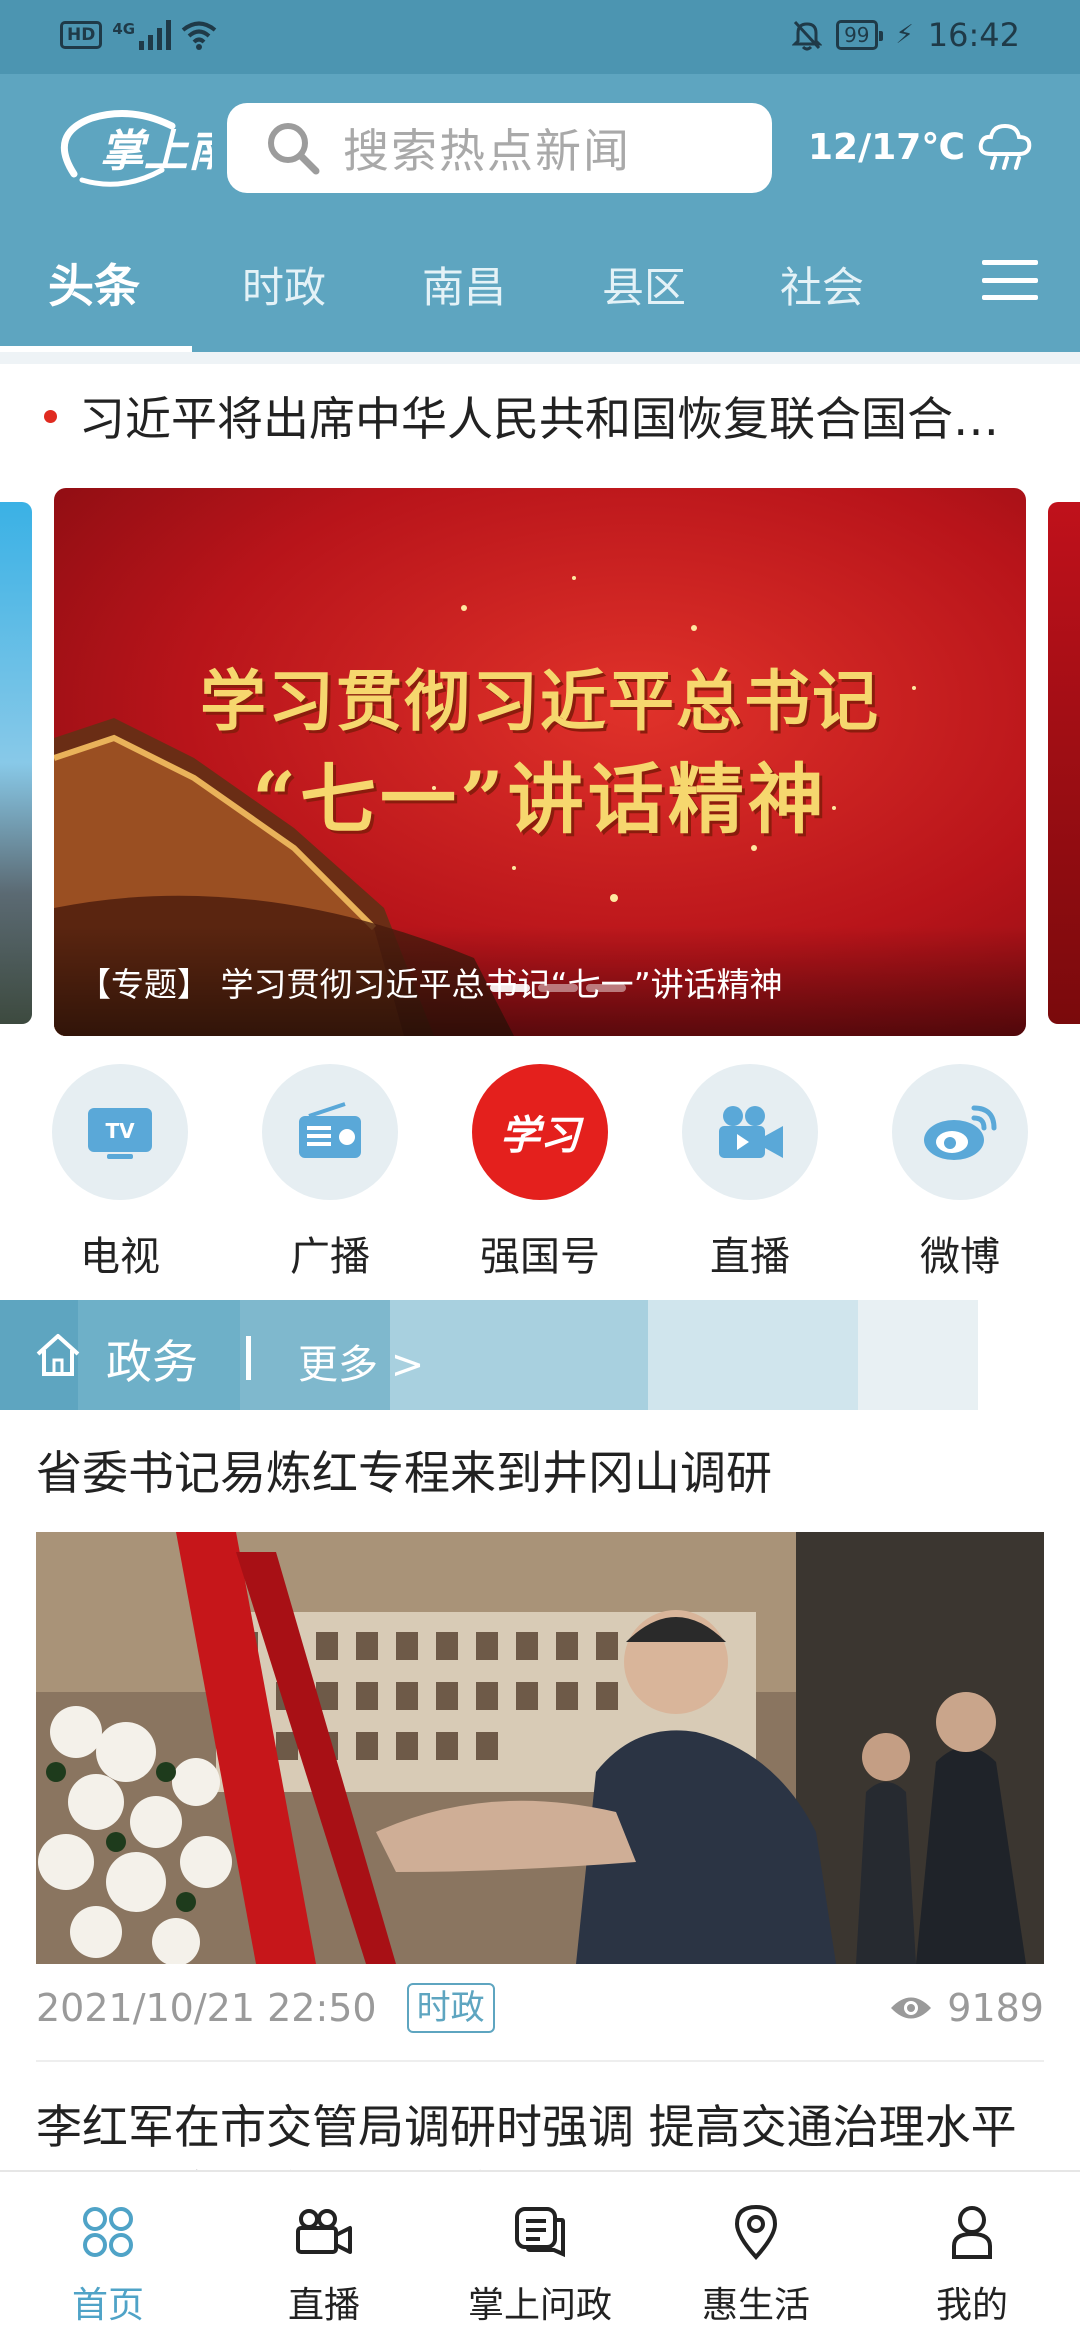 This screenshot has height=2340, width=1080. What do you see at coordinates (361, 1361) in the screenshot?
I see `section-more-link: 更多 >` at bounding box center [361, 1361].